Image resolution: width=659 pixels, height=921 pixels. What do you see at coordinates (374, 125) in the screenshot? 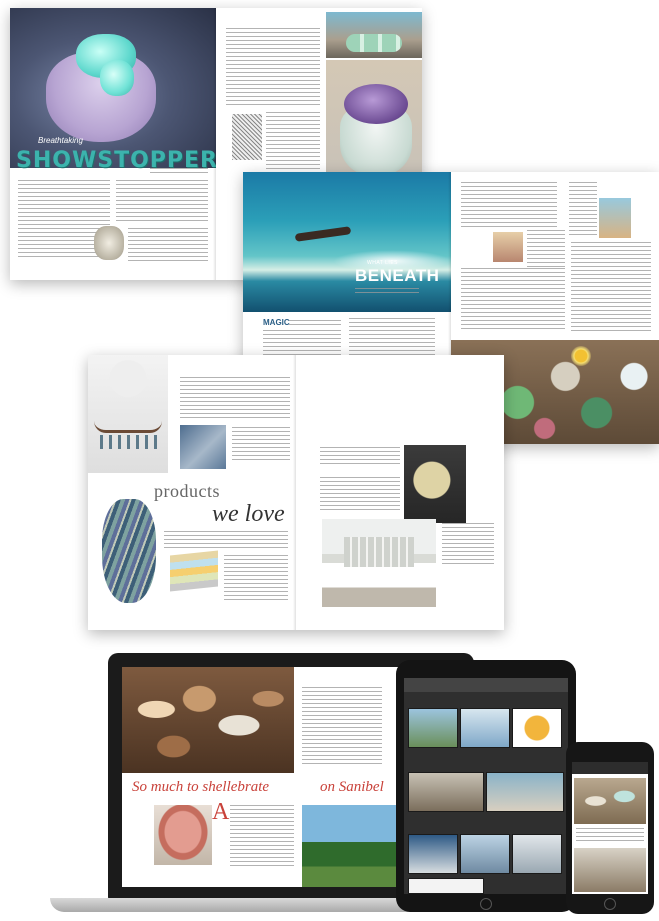
I see `purple-glass-photo` at bounding box center [374, 125].